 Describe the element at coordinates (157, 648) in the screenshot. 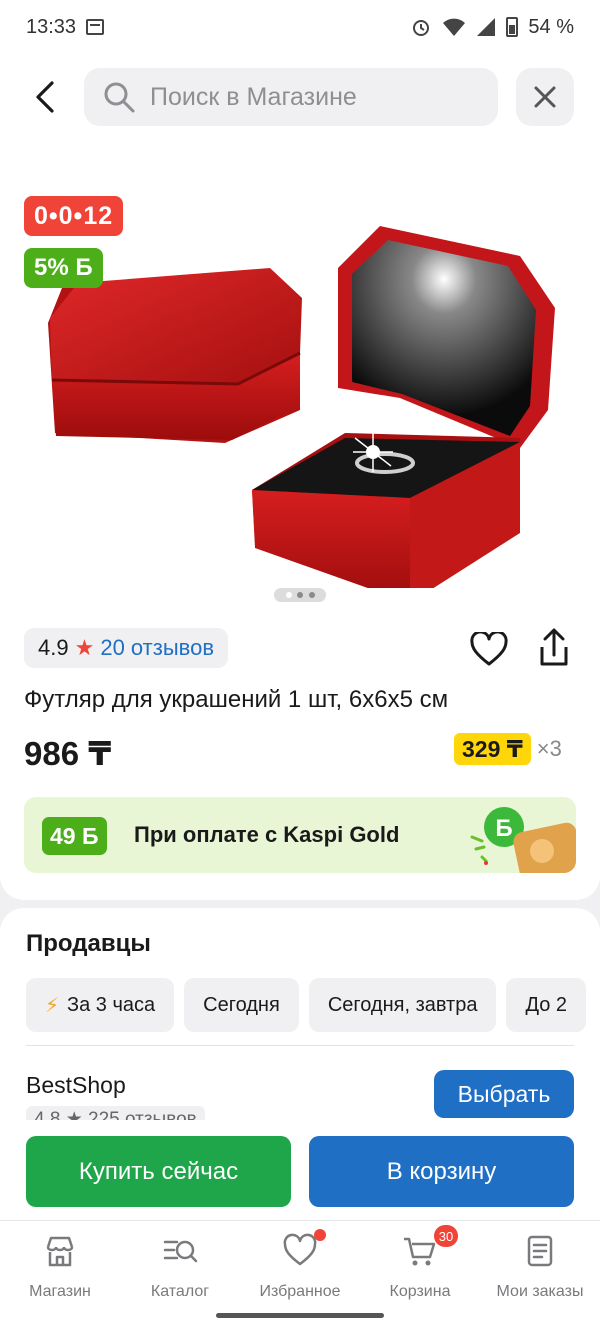

I see `reviews-link: 20 отзывов` at that location.